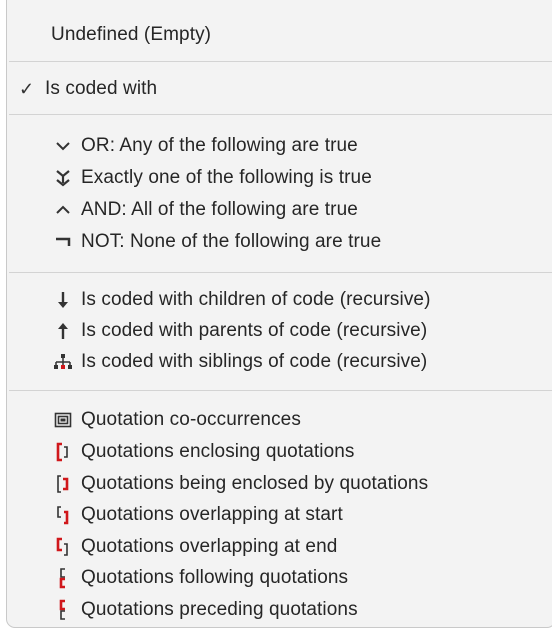 The width and height of the screenshot is (552, 632). Describe the element at coordinates (63, 242) in the screenshot. I see `not-sign-icon` at that location.